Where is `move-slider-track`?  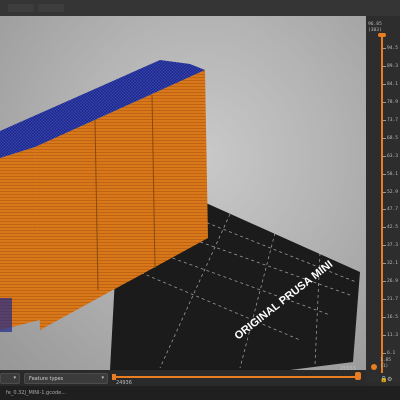
move-slider-track is located at coordinates (236, 377).